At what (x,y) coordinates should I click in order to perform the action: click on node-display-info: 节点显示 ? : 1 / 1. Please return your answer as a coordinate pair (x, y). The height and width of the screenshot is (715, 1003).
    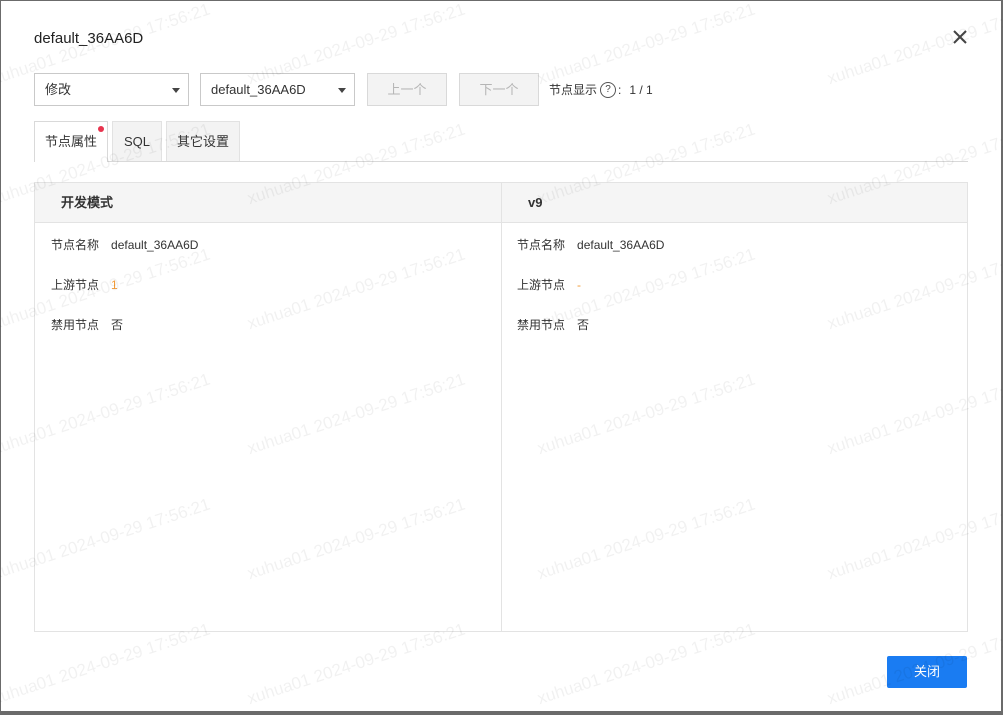
    Looking at the image, I should click on (601, 89).